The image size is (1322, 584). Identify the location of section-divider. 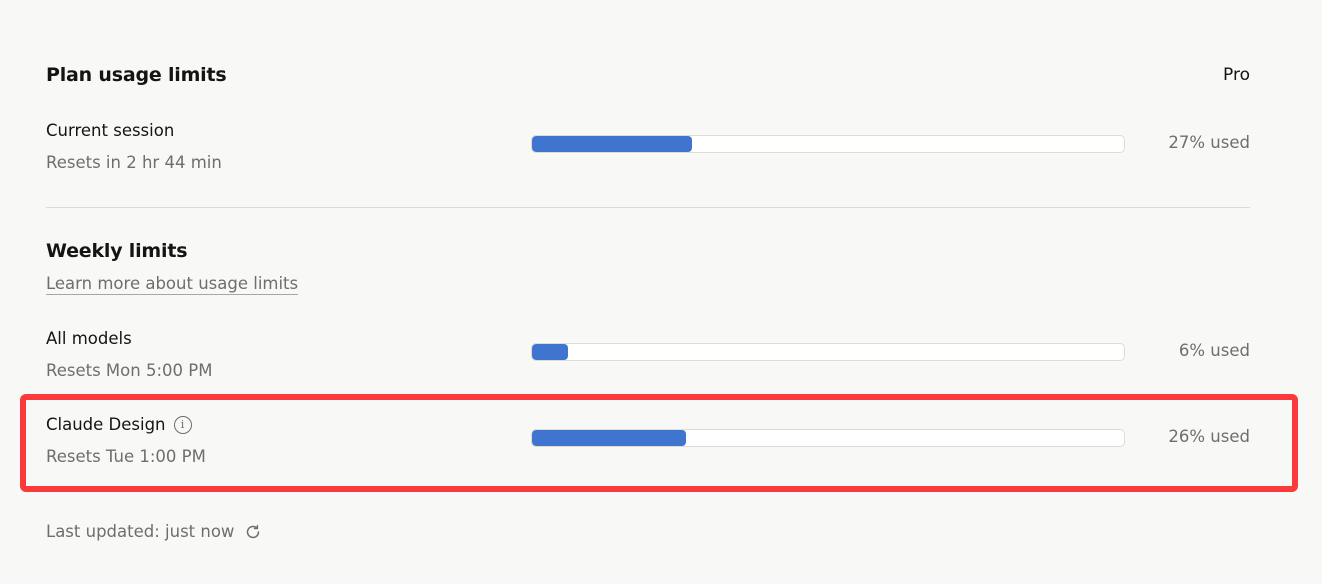
(648, 207).